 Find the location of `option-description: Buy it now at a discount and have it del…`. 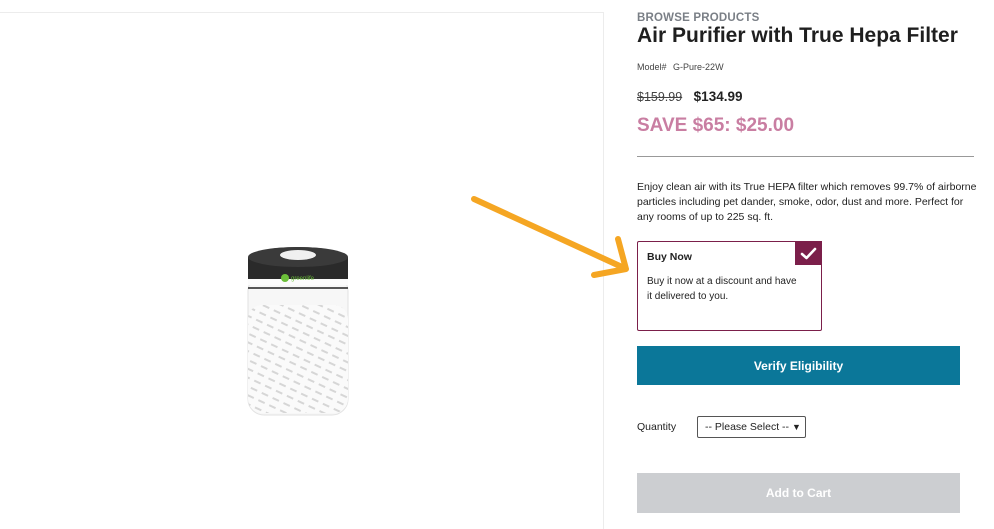

option-description: Buy it now at a discount and have it del… is located at coordinates (722, 289).